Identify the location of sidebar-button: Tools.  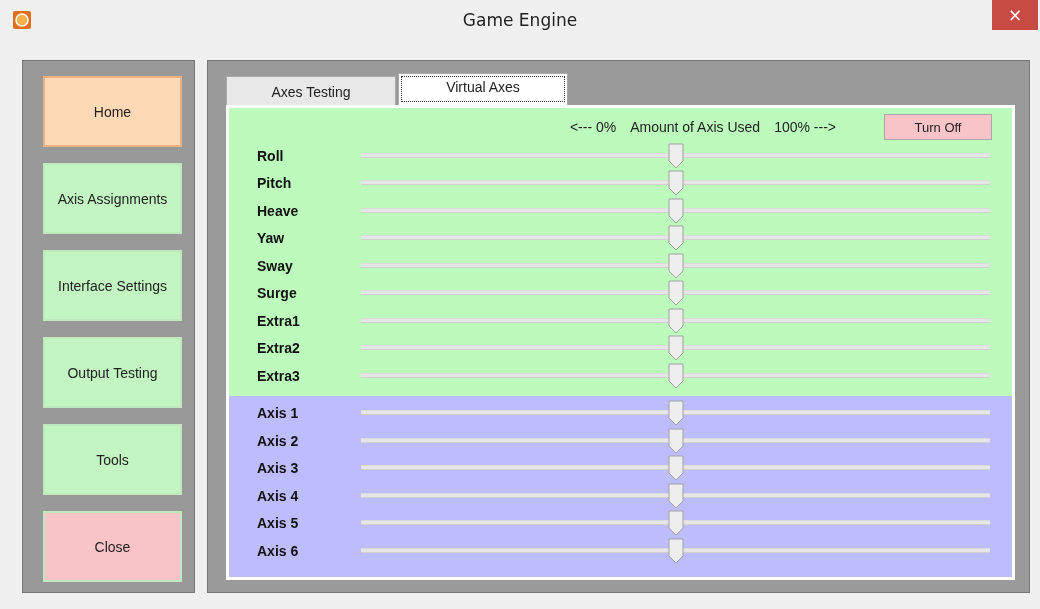
(112, 459).